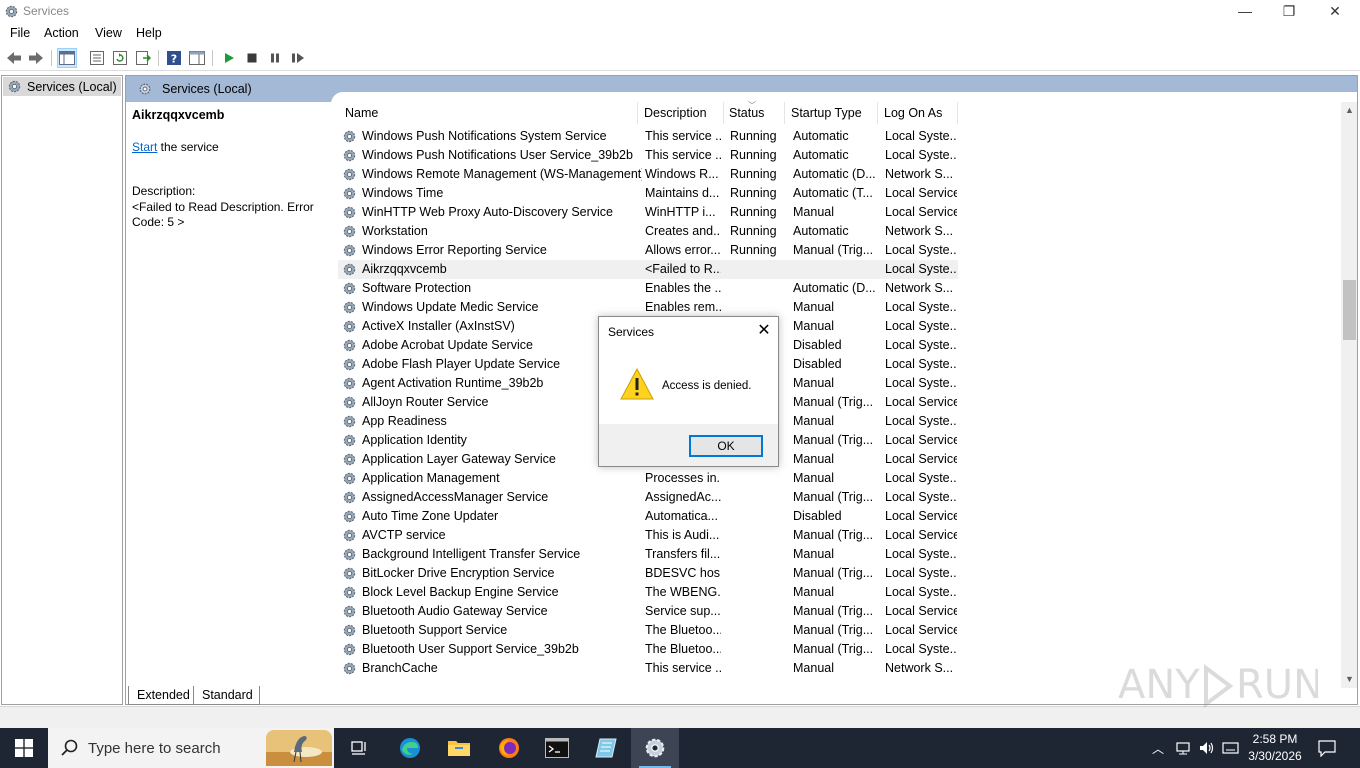 Image resolution: width=1360 pixels, height=768 pixels. I want to click on forward-arrow-icon, so click(36, 58).